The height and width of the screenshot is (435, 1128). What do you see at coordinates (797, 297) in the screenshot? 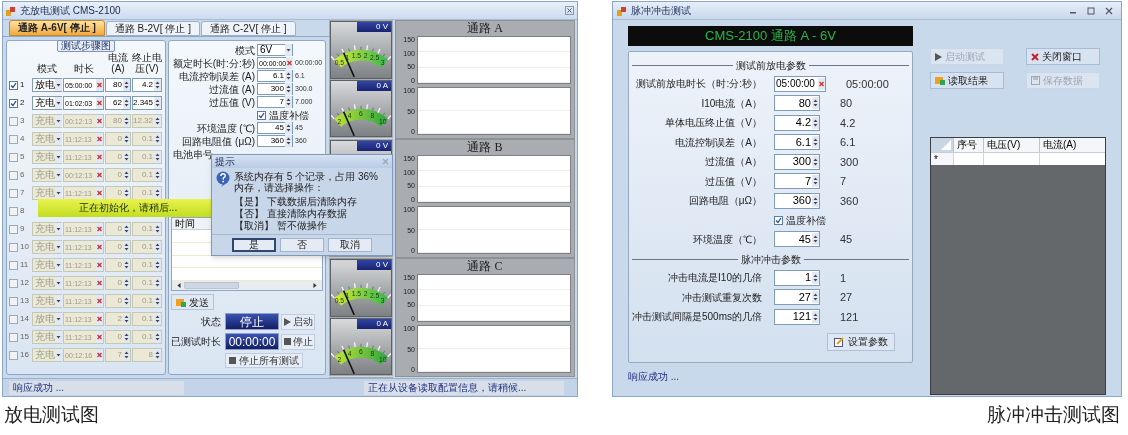
I see `number-field: 27` at bounding box center [797, 297].